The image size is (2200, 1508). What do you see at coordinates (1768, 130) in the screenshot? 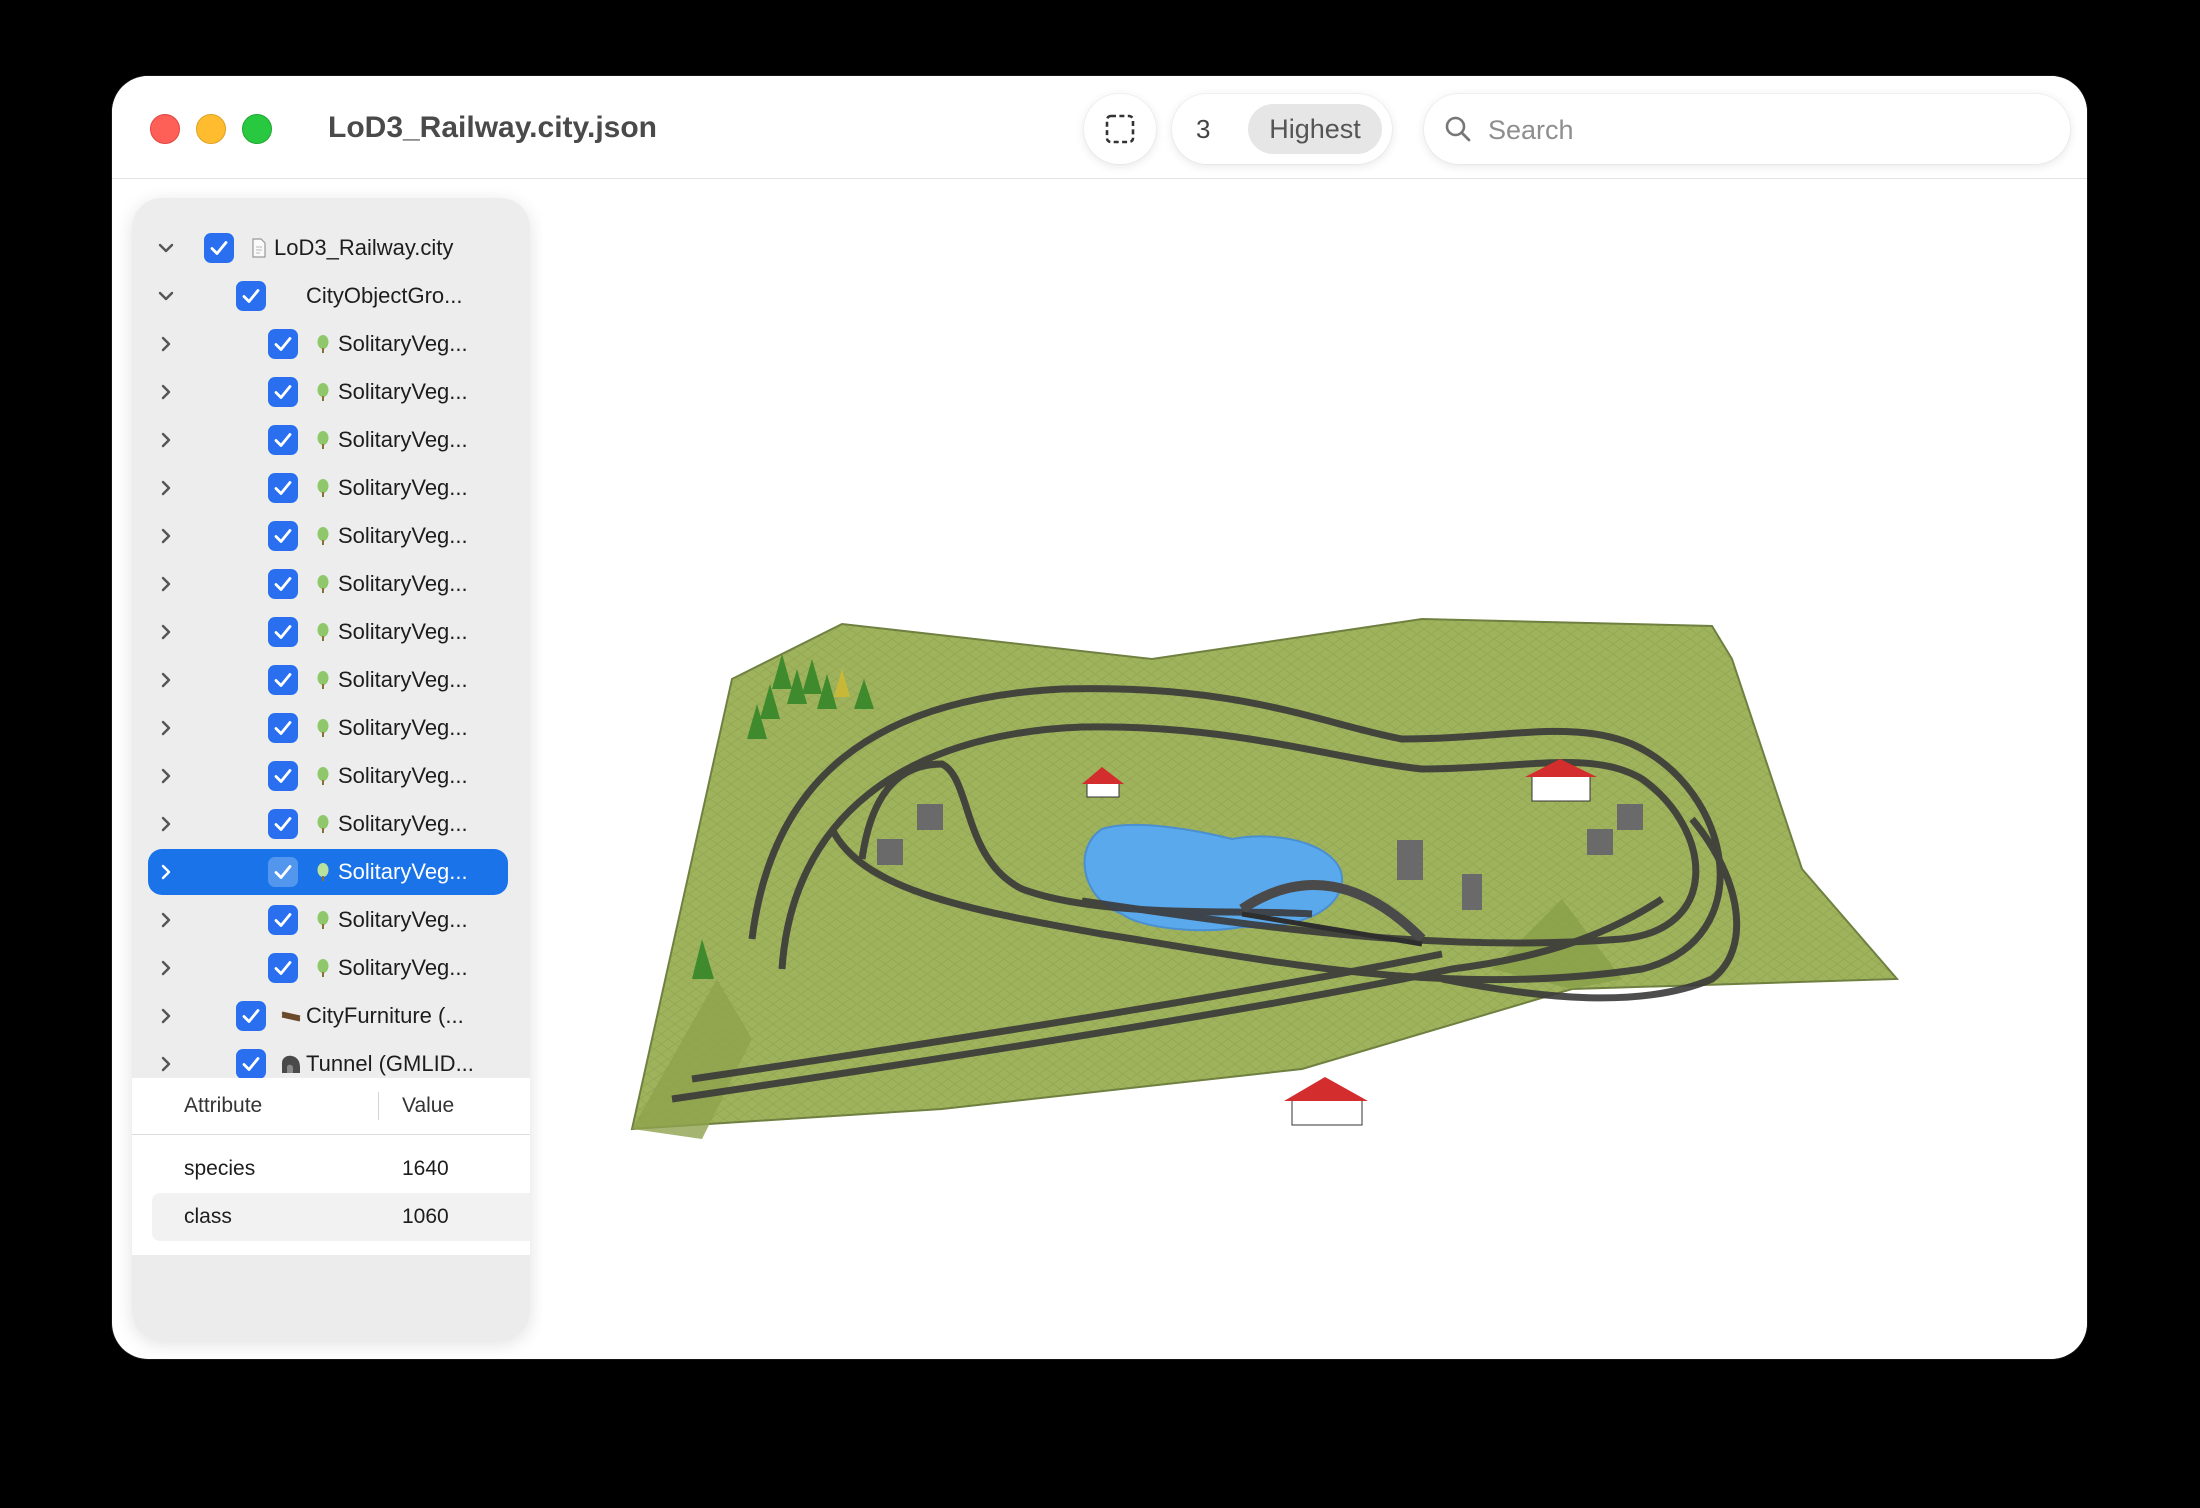
I see `search-input` at bounding box center [1768, 130].